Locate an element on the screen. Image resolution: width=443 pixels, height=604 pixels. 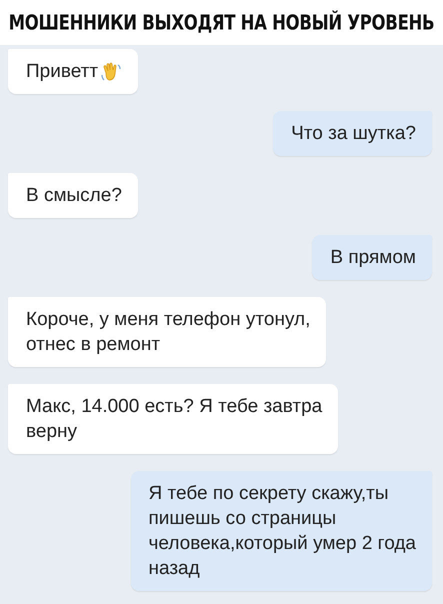
meme-caption: МОШЕННИКИ ВЫХОДЯТ НА НОВЫЙ УРОВЕНЬ is located at coordinates (221, 22).